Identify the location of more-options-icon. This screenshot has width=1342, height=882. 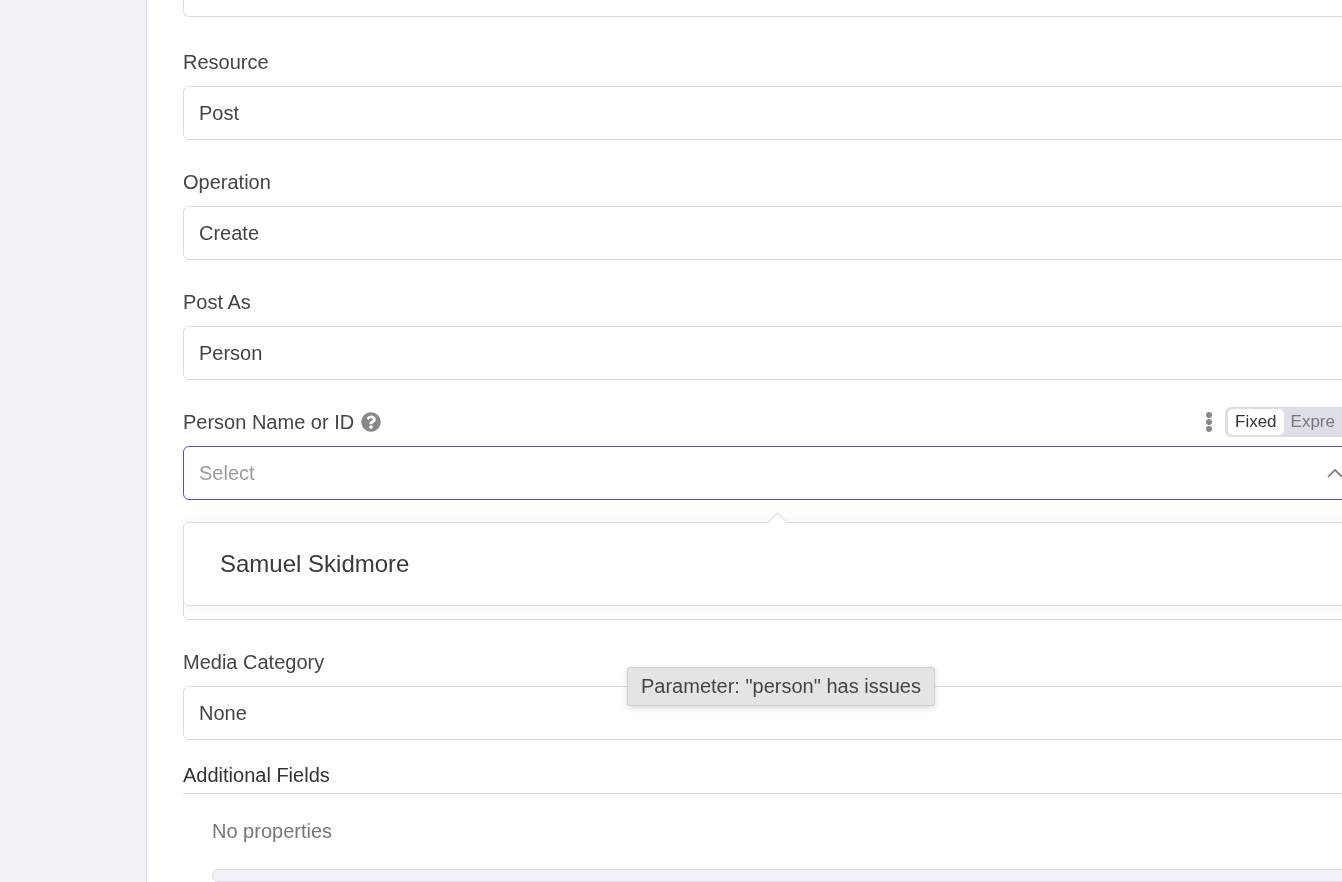
(1209, 422).